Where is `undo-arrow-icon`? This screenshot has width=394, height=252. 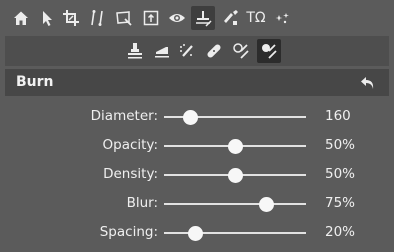 undo-arrow-icon is located at coordinates (368, 83).